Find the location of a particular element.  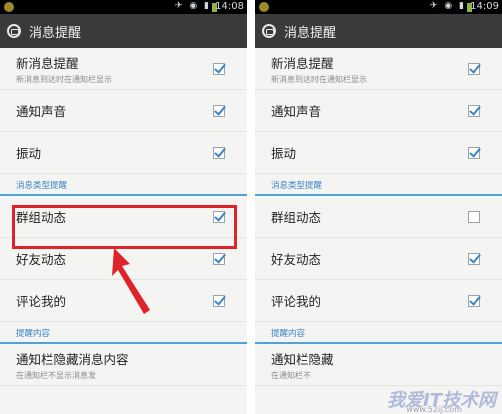

status-time: 14:08 is located at coordinates (229, 6).